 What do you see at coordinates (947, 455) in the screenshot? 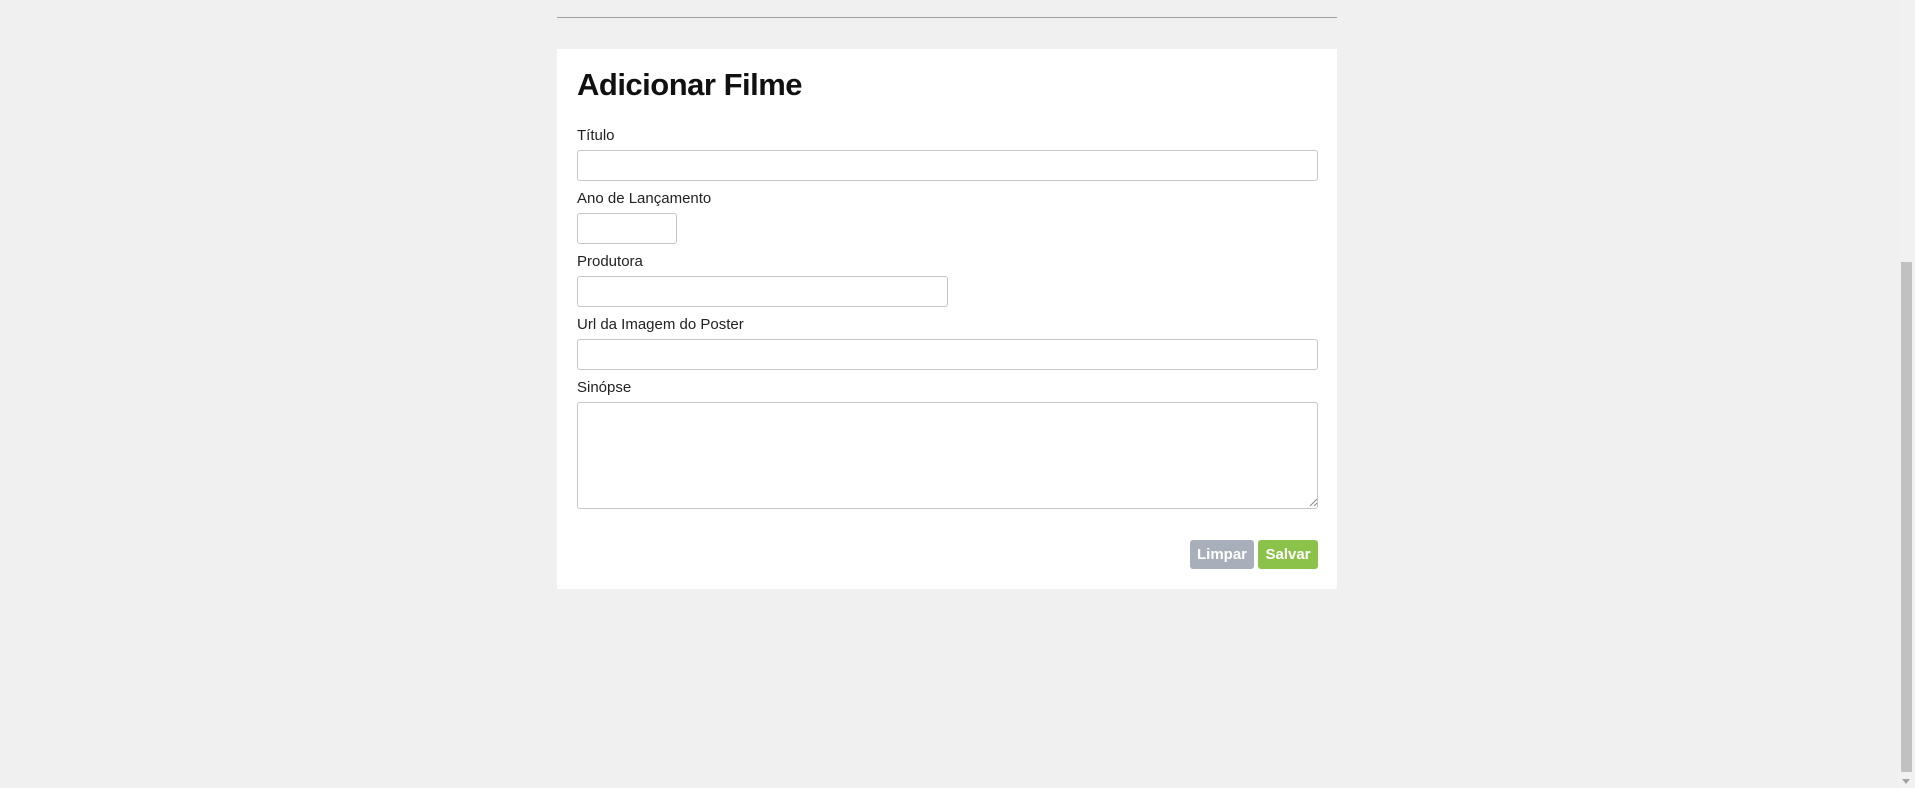
I see `synopsis-textarea` at bounding box center [947, 455].